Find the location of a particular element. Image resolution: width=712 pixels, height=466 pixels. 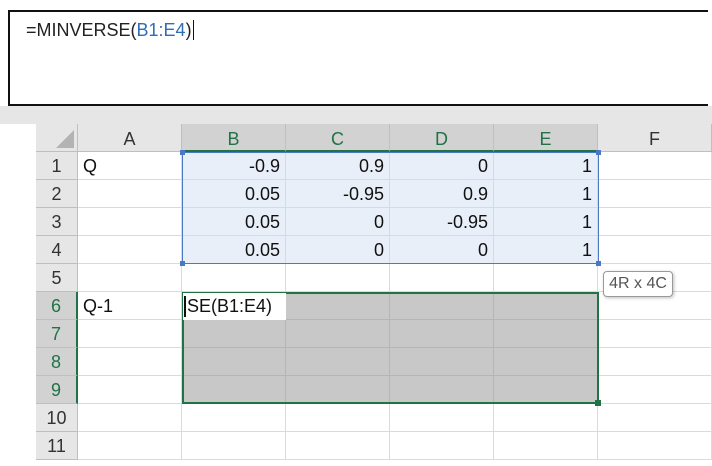

cell-b5 is located at coordinates (234, 278).